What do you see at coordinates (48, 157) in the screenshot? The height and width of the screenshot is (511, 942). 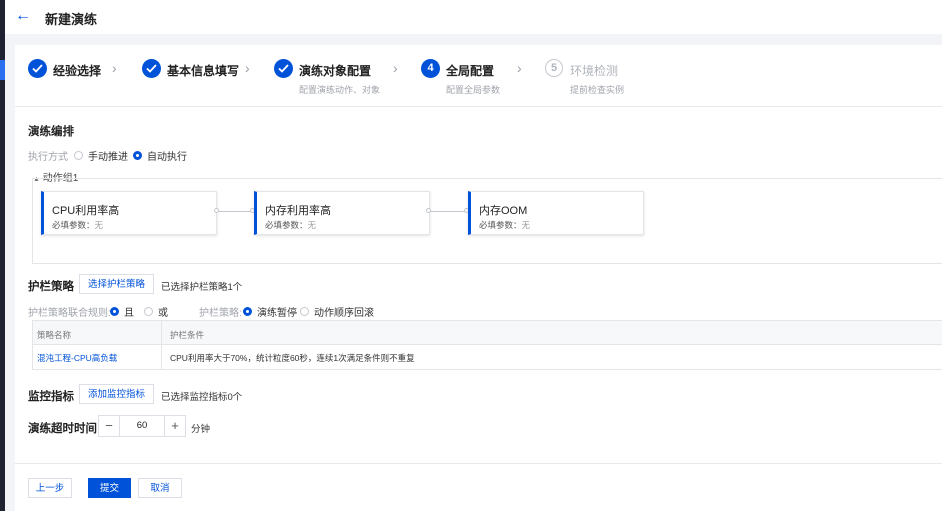 I see `mode-label: 执行方式` at bounding box center [48, 157].